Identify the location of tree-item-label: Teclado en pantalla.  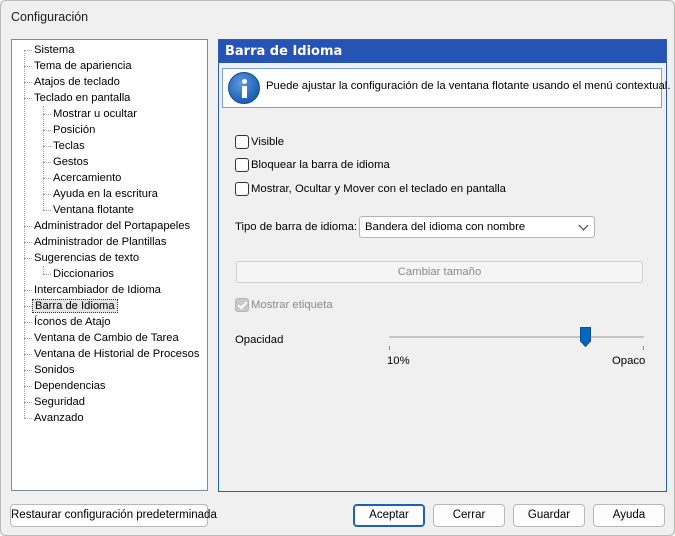
(82, 98).